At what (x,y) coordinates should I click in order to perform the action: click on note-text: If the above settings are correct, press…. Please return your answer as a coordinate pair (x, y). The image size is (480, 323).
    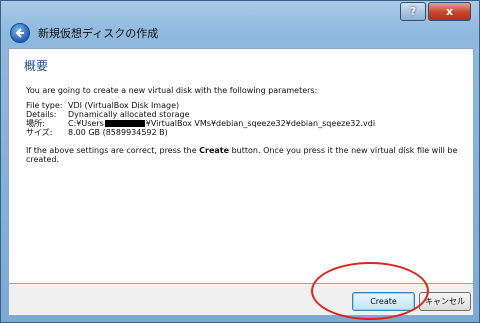
    Looking at the image, I should click on (113, 150).